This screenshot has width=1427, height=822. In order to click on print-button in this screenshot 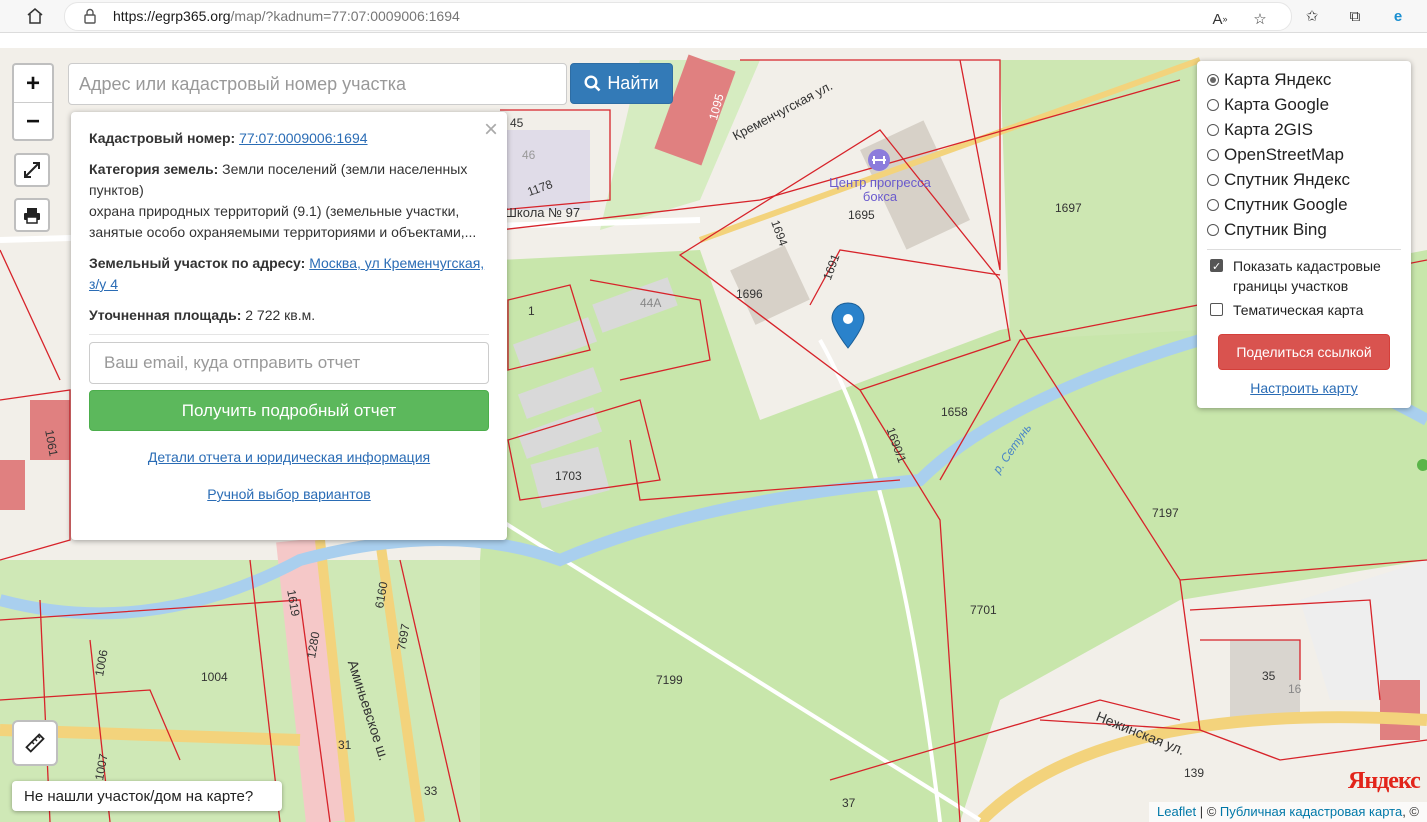, I will do `click(32, 215)`.